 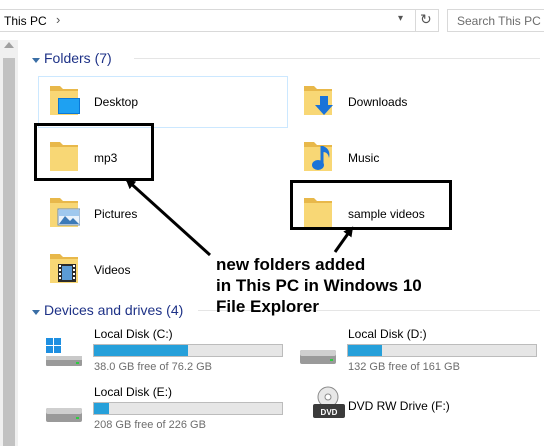 What do you see at coordinates (400, 18) in the screenshot?
I see `address-dropdown-icon: ▾` at bounding box center [400, 18].